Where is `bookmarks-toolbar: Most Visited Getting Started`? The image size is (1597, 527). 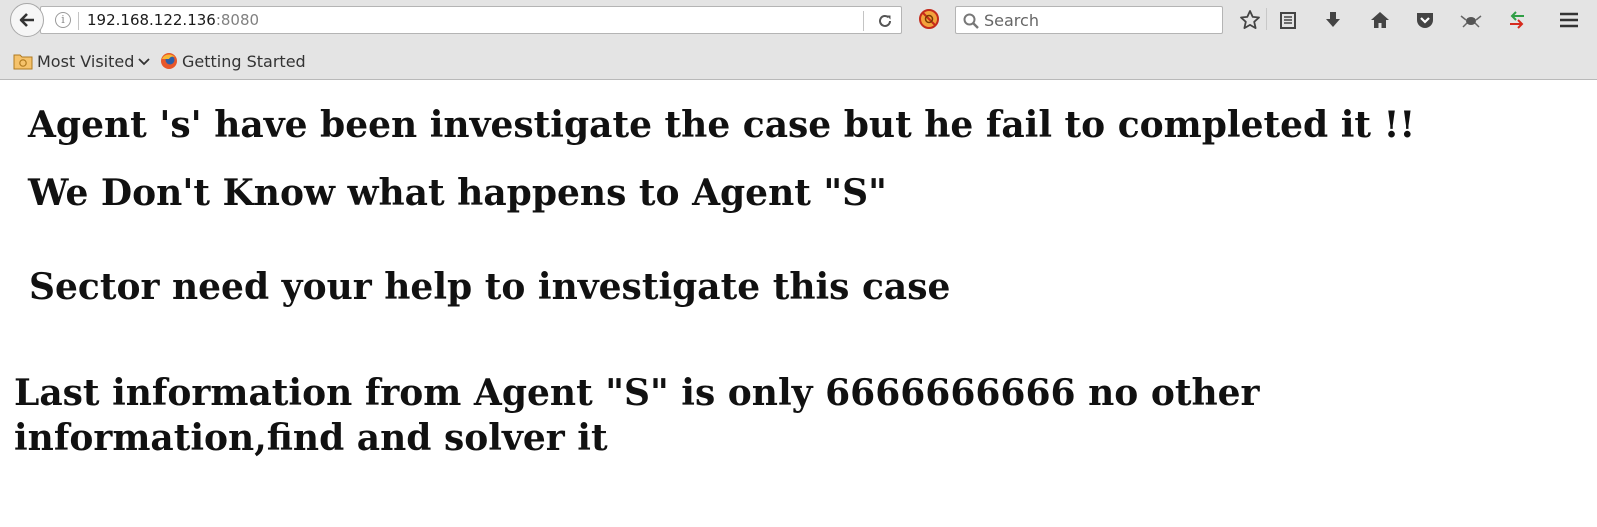
bookmarks-toolbar: Most Visited Getting Started is located at coordinates (798, 61).